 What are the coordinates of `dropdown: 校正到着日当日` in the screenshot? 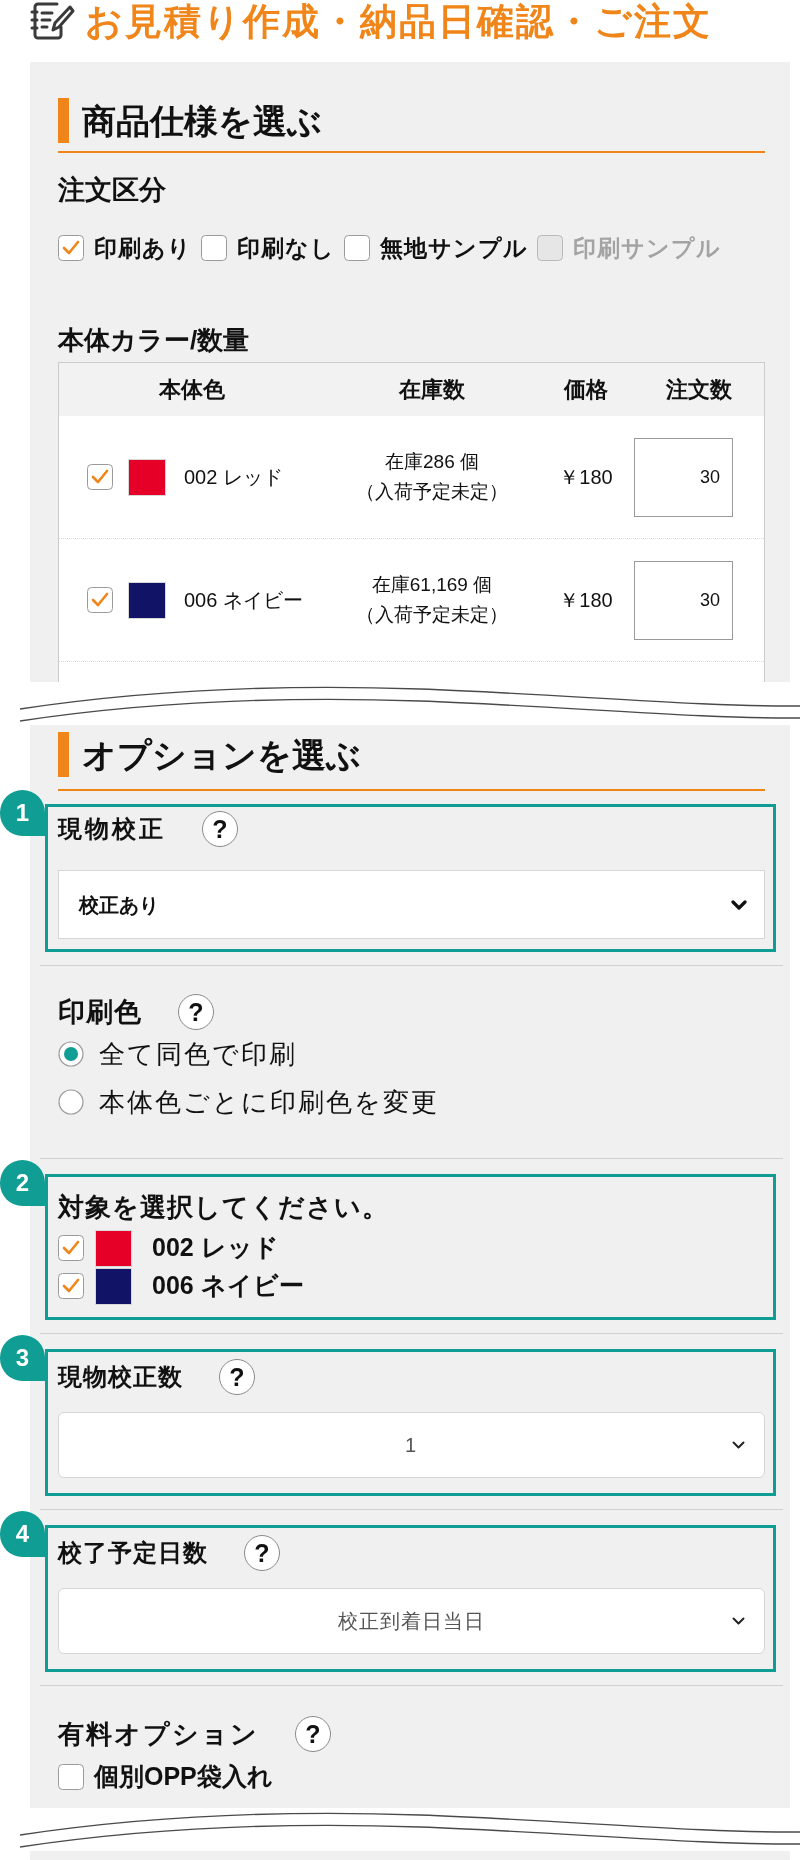 It's located at (411, 1621).